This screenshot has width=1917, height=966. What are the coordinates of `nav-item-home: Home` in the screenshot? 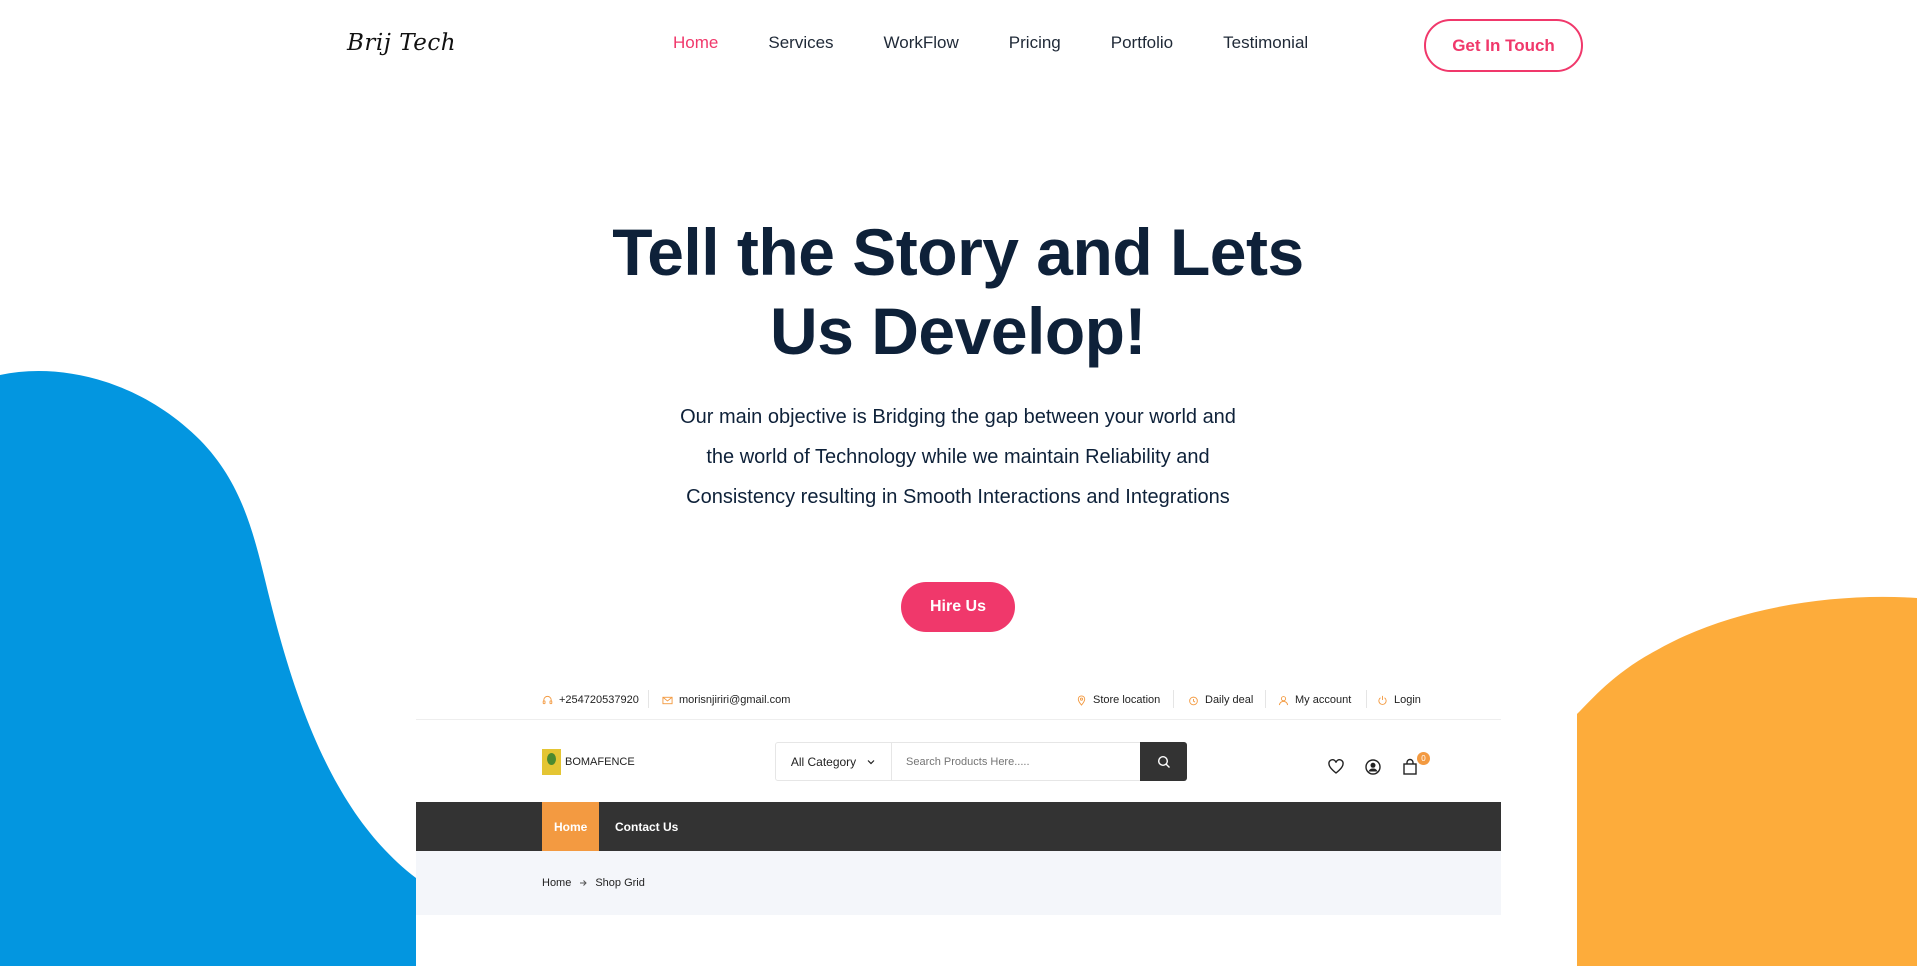 It's located at (695, 43).